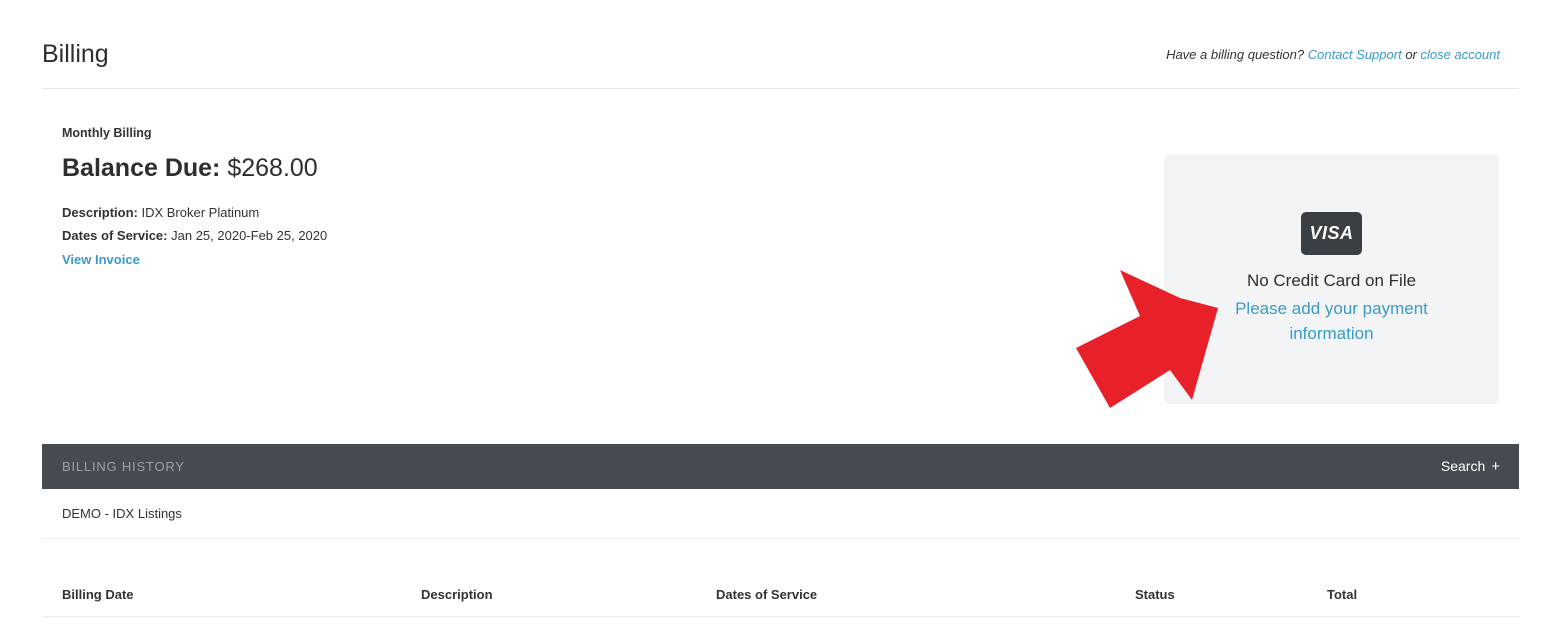  Describe the element at coordinates (122, 513) in the screenshot. I see `account-name: DEMO - IDX Listings` at that location.